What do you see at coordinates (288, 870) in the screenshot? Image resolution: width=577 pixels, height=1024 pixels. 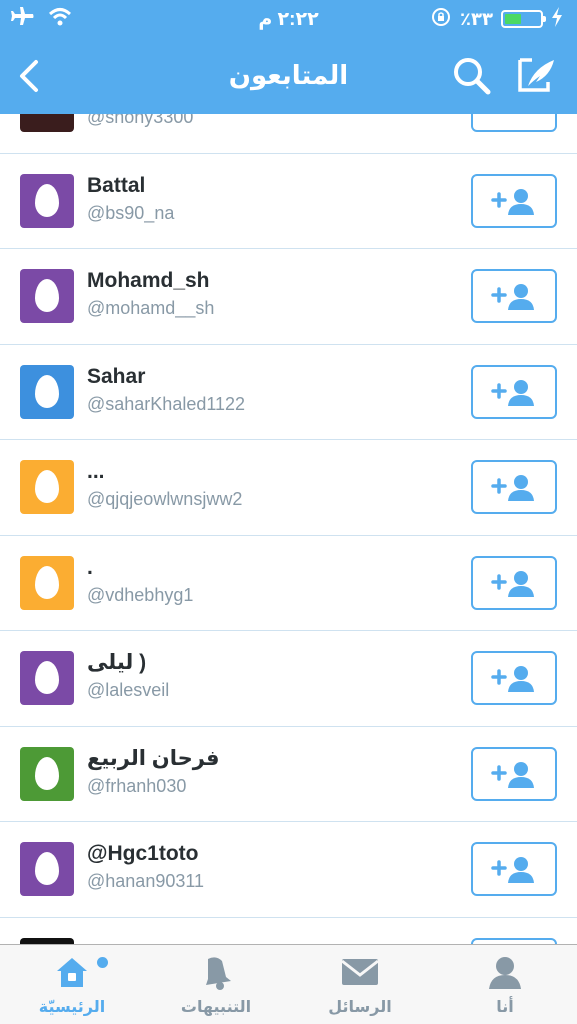 I see `follower-row: @Hgc1toto @hanan90311` at bounding box center [288, 870].